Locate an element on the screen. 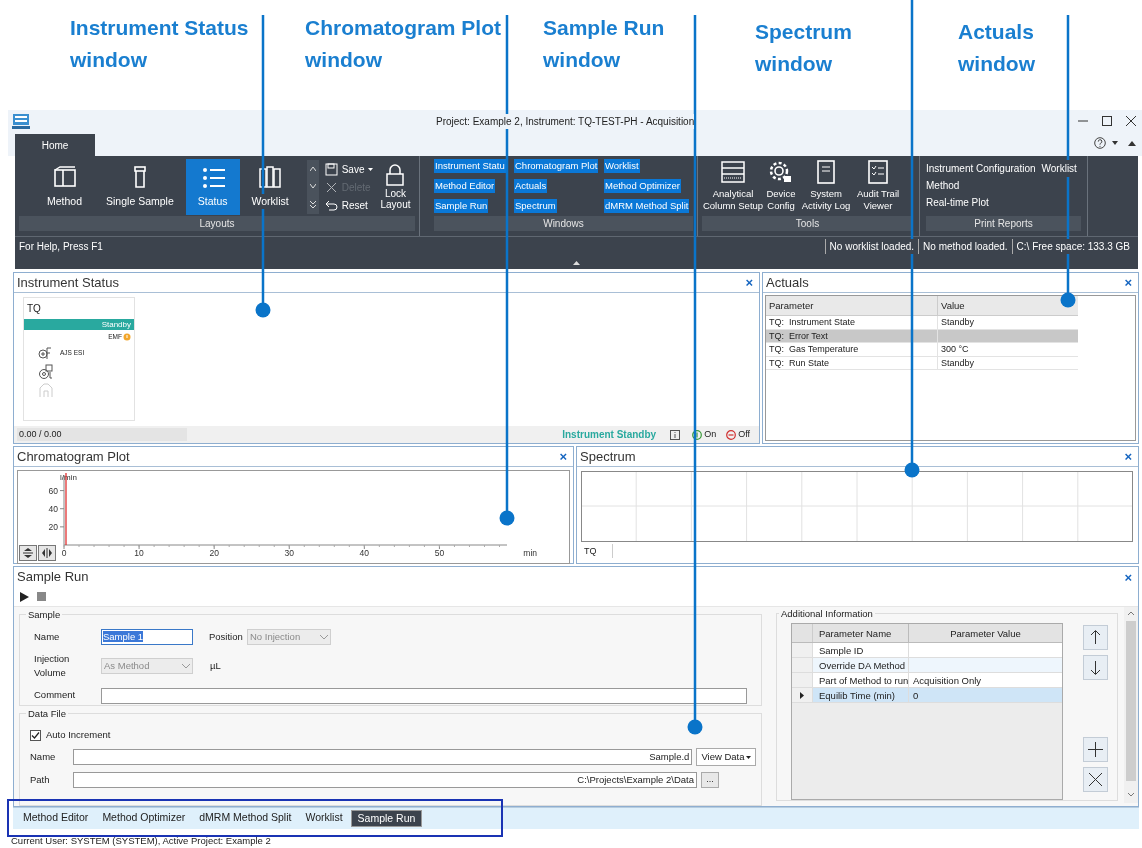 The height and width of the screenshot is (848, 1142). document-tab: Method Optimizer is located at coordinates (144, 818).